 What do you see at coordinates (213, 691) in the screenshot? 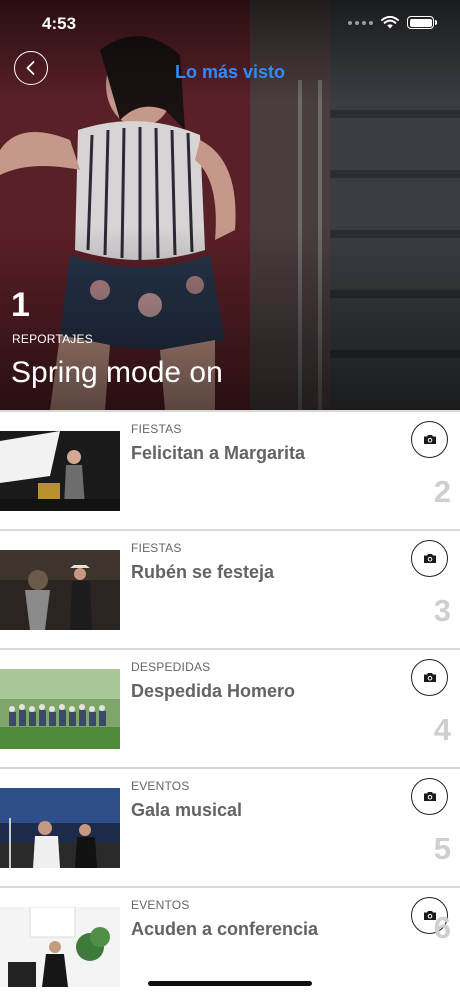
I see `item-title: Despedida Homero` at bounding box center [213, 691].